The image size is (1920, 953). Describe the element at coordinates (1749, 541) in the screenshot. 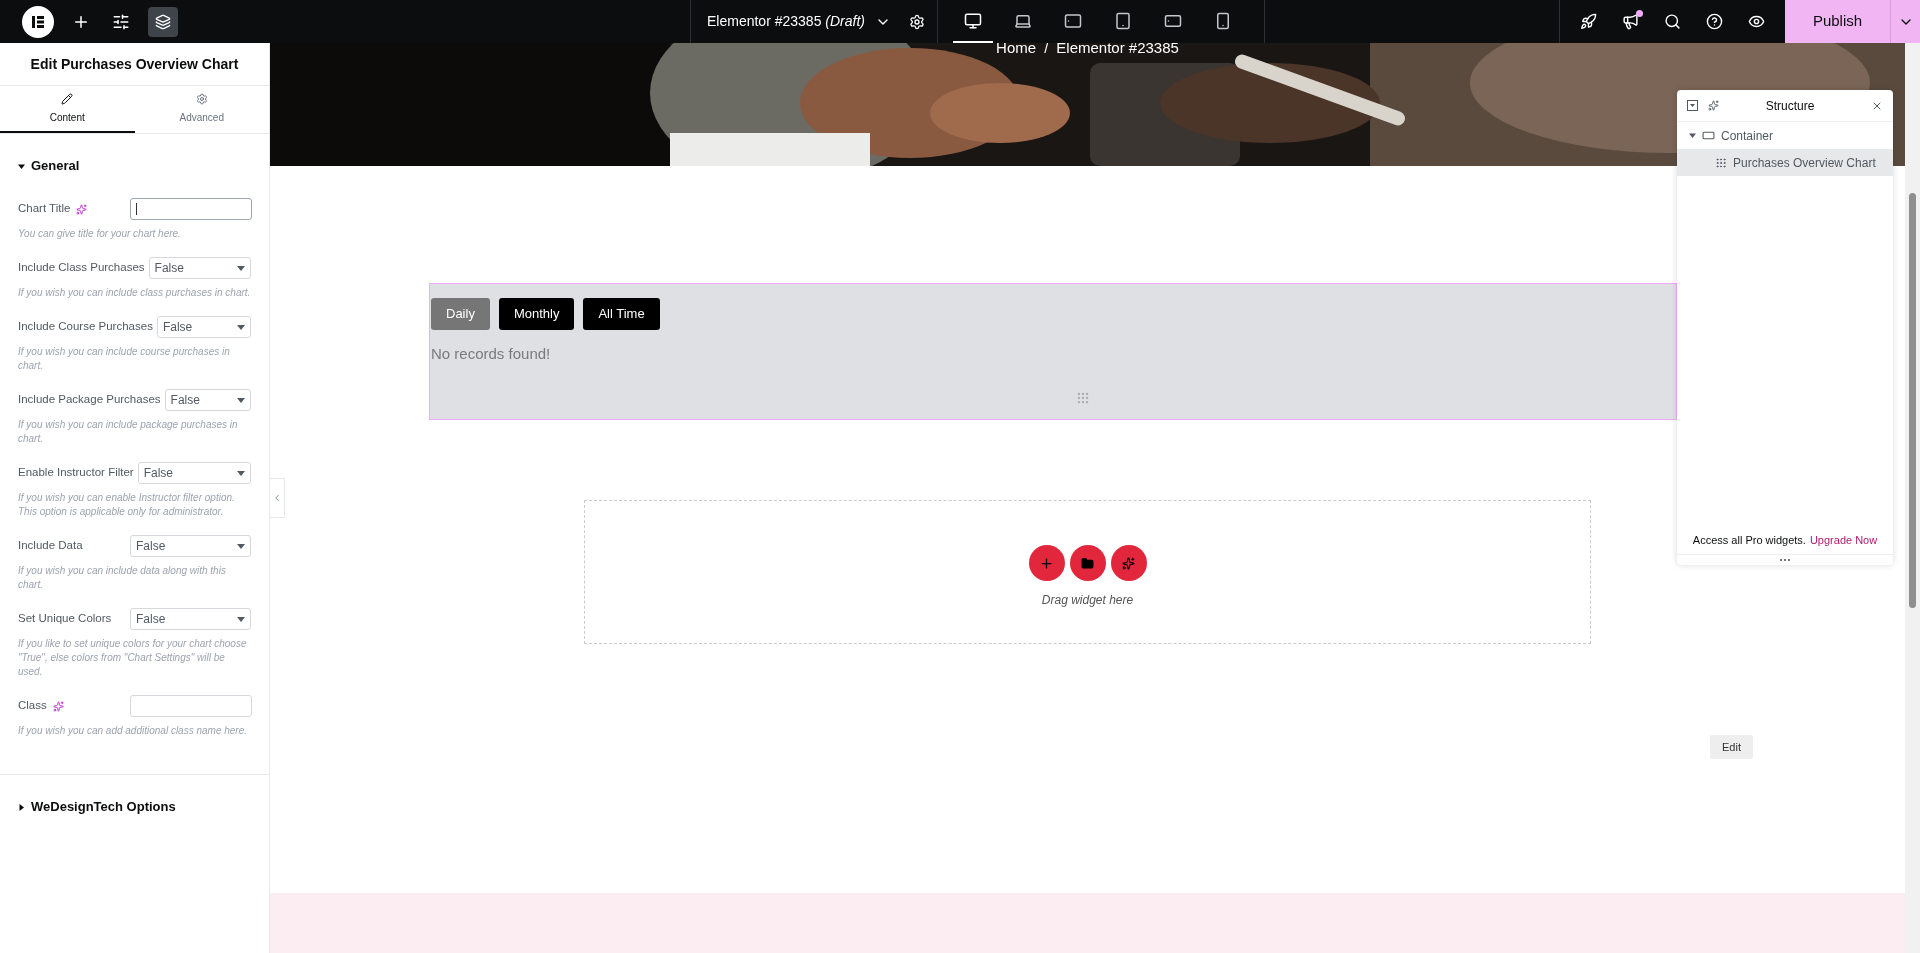

I see `promo-text: Access all Pro widgets.` at that location.